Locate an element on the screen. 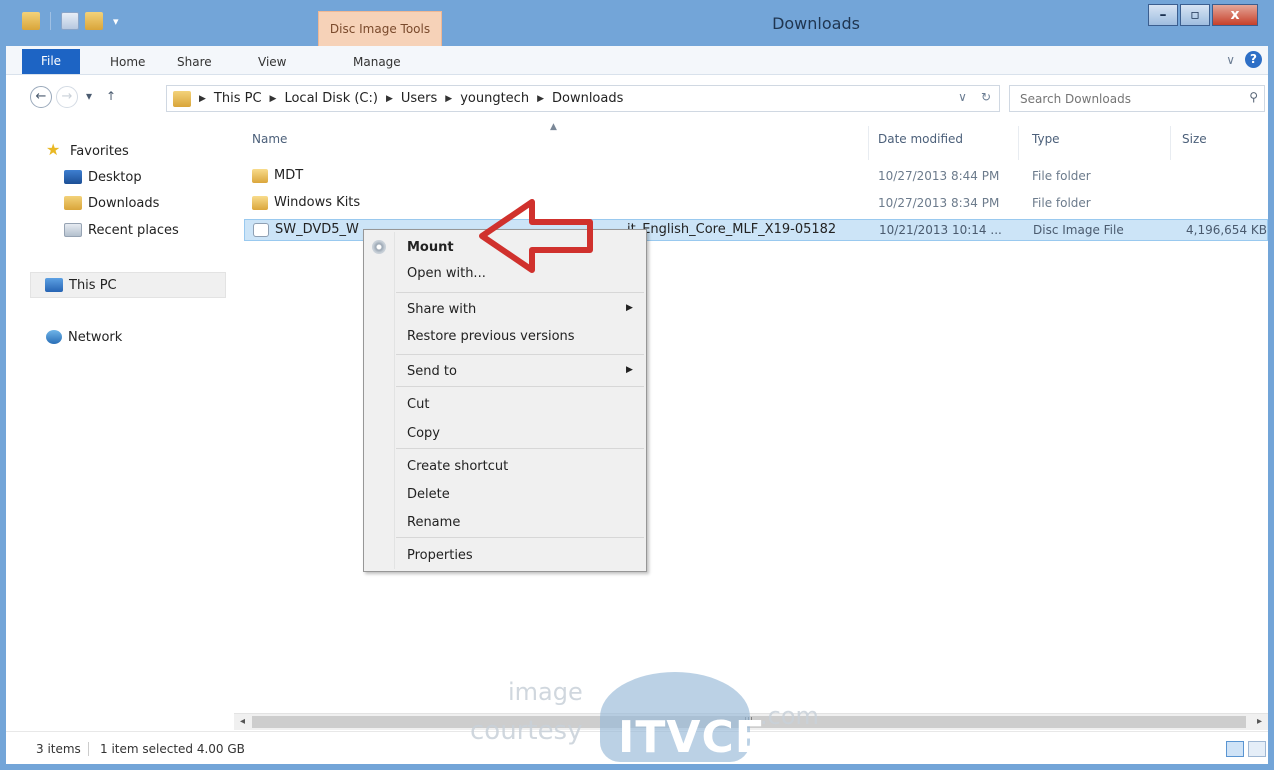 Image resolution: width=1274 pixels, height=770 pixels. menu-item-rename: Rename is located at coordinates (505, 522).